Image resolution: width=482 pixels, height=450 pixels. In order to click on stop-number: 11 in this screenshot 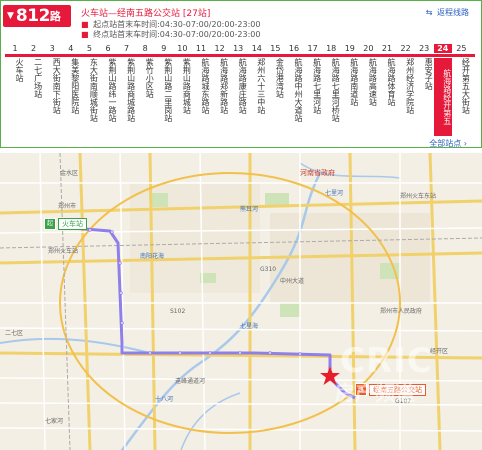, I will do `click(201, 48)`.